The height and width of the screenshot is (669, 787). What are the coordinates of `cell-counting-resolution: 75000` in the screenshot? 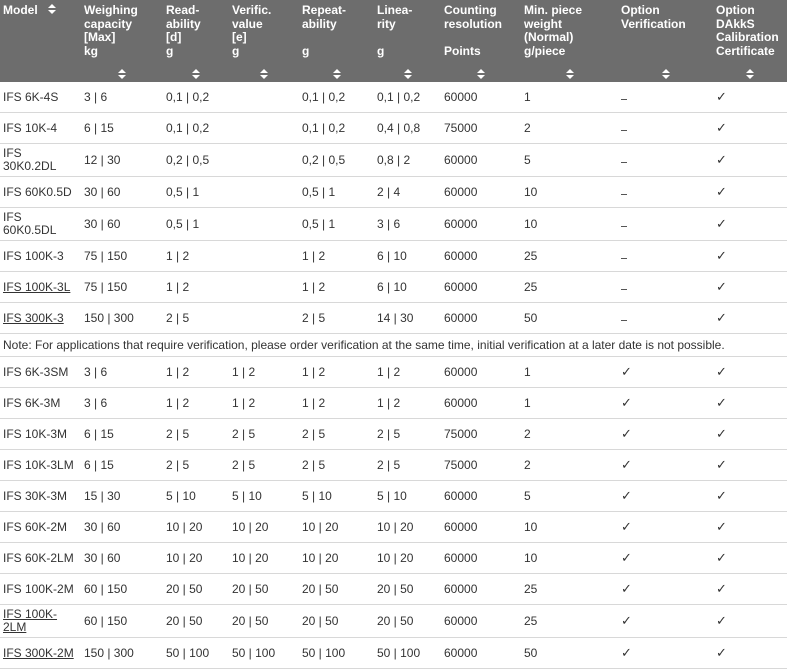 It's located at (481, 128).